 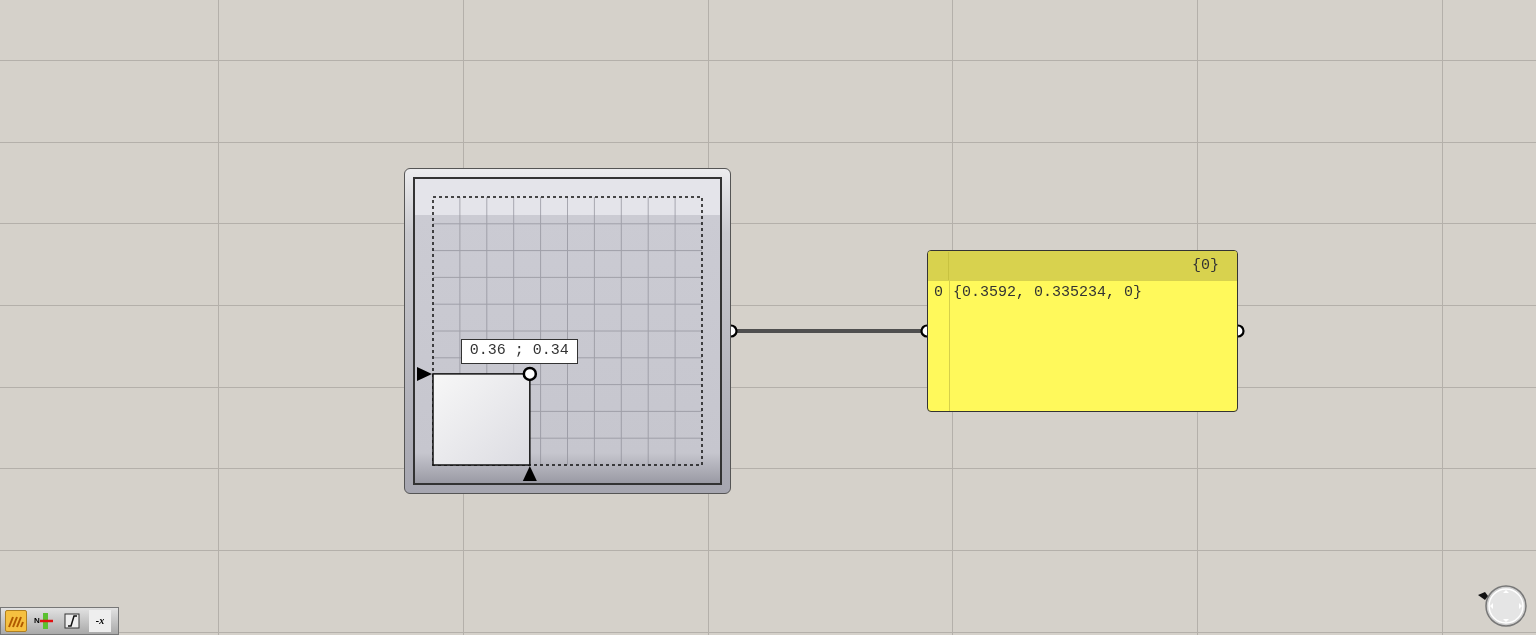 What do you see at coordinates (924, 331) in the screenshot?
I see `input-grip` at bounding box center [924, 331].